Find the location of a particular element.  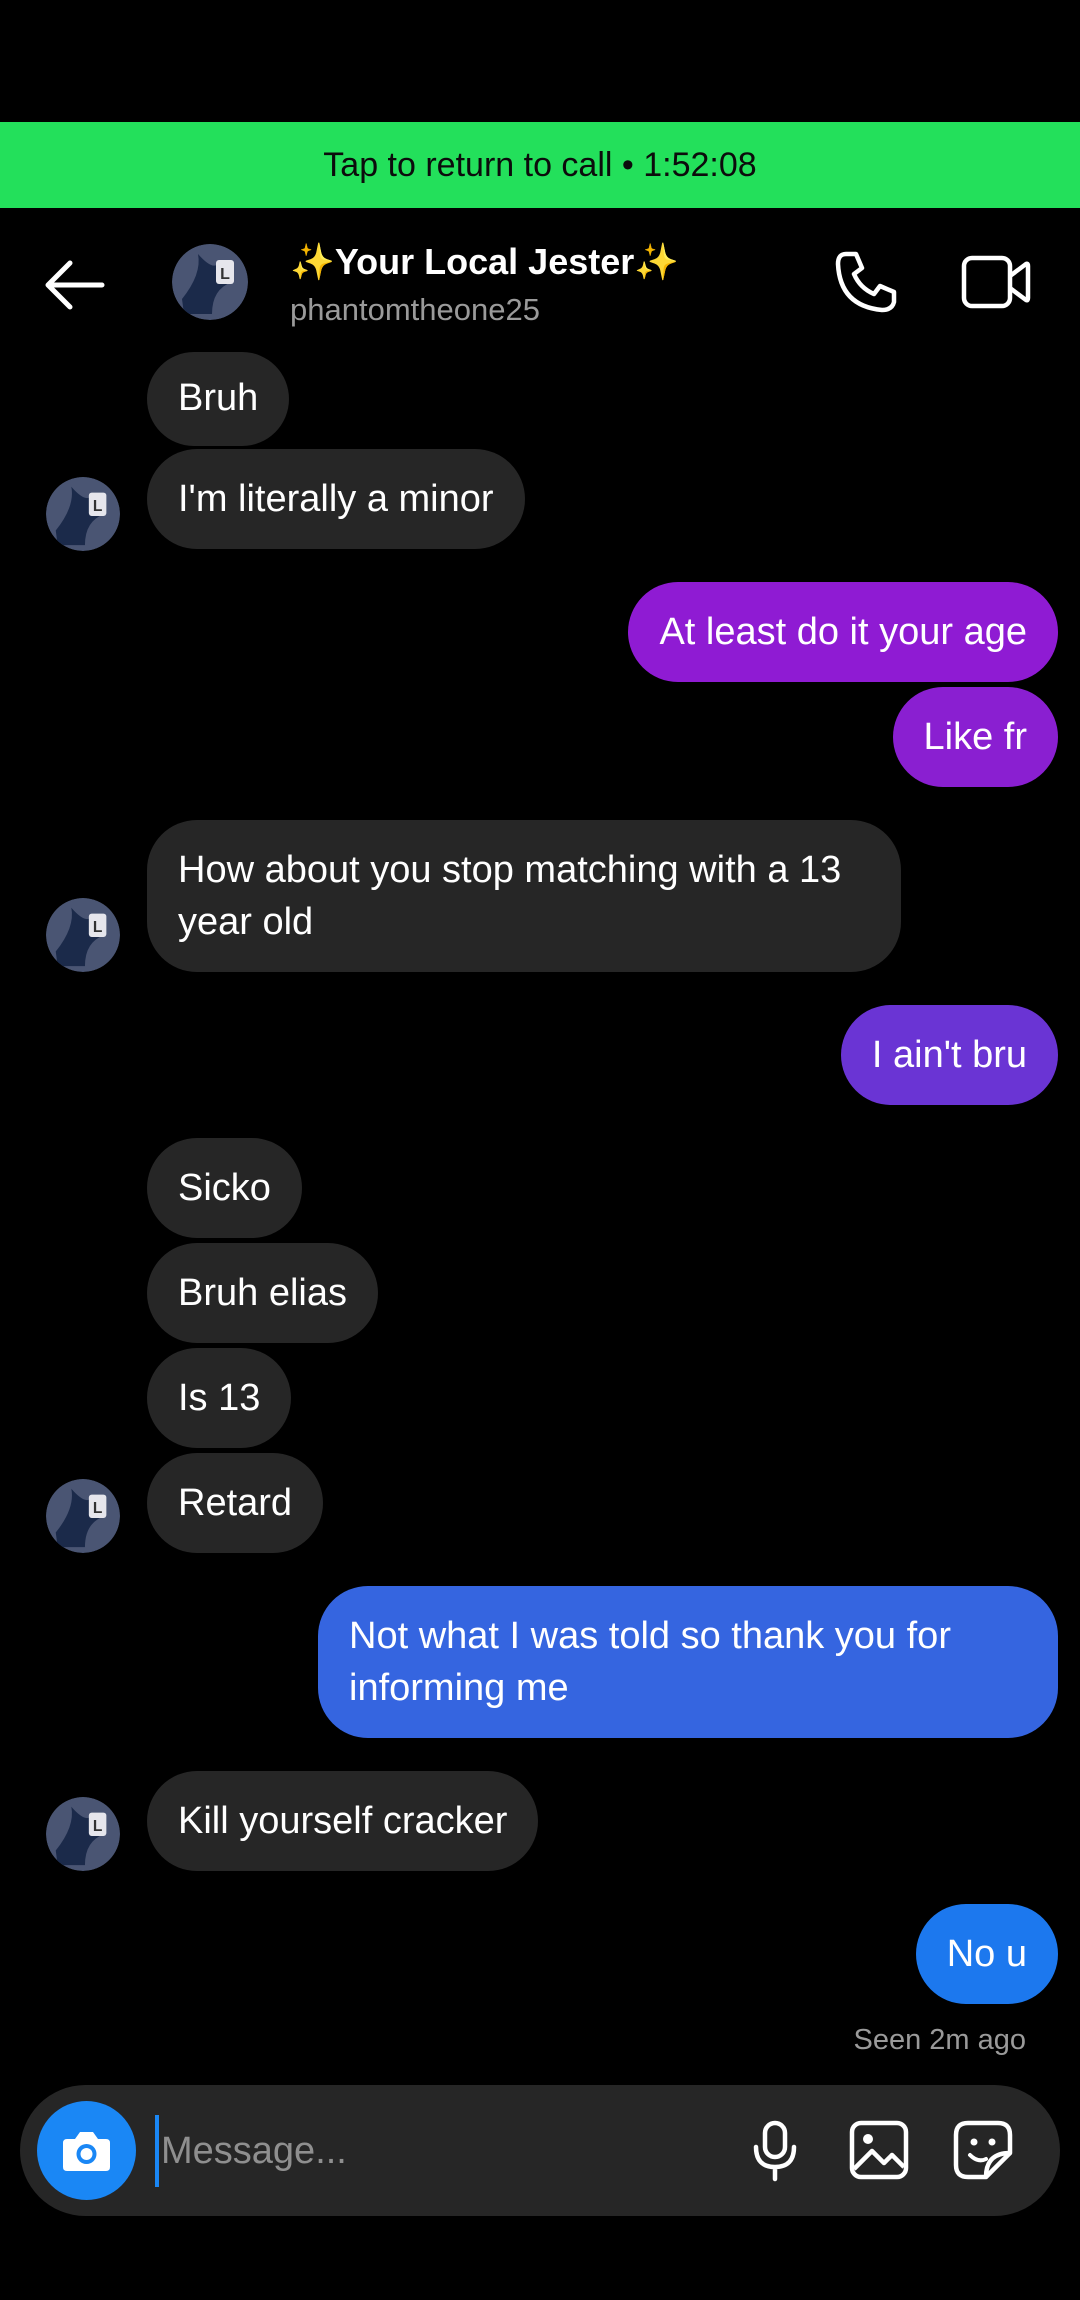

header-avatar: L is located at coordinates (210, 282).